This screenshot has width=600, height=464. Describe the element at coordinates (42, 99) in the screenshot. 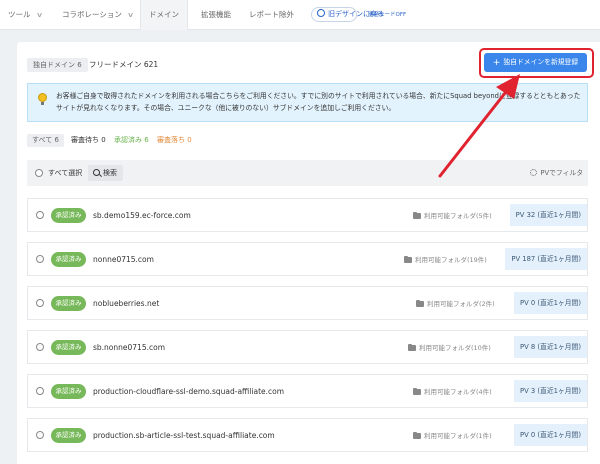

I see `lightbulb-icon` at that location.